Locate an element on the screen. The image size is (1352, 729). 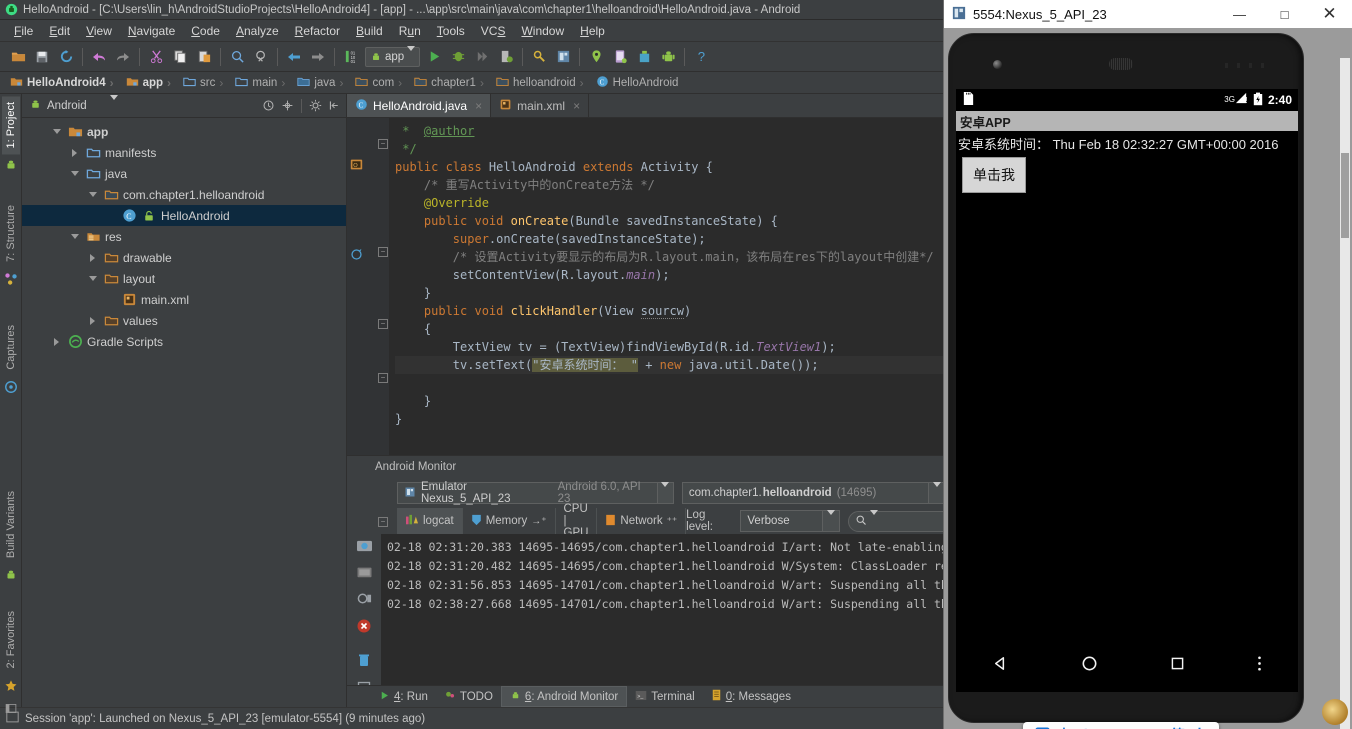
tab-terminal: >_ Terminal is located at coordinates (664, 696).